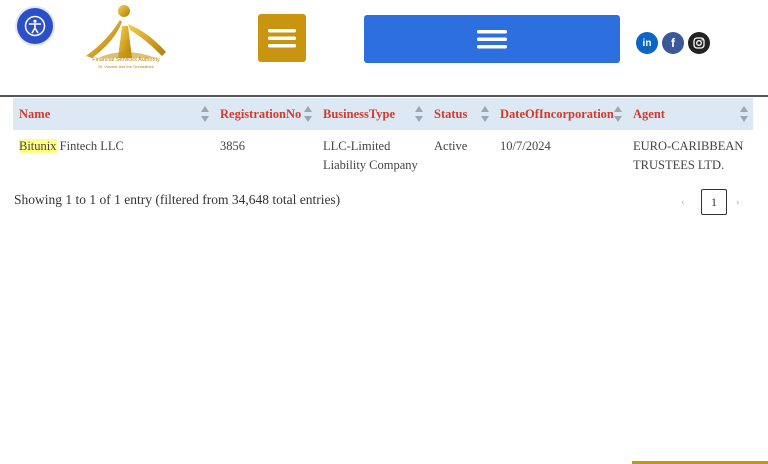 This screenshot has height=464, width=768. I want to click on logo-subtitle: St. Vincent and the Grenadines, so click(126, 66).